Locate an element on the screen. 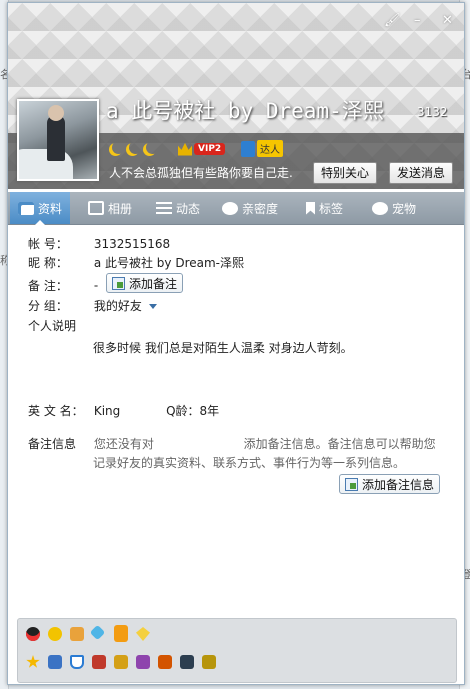  tab-feed: 动态 is located at coordinates (178, 208).